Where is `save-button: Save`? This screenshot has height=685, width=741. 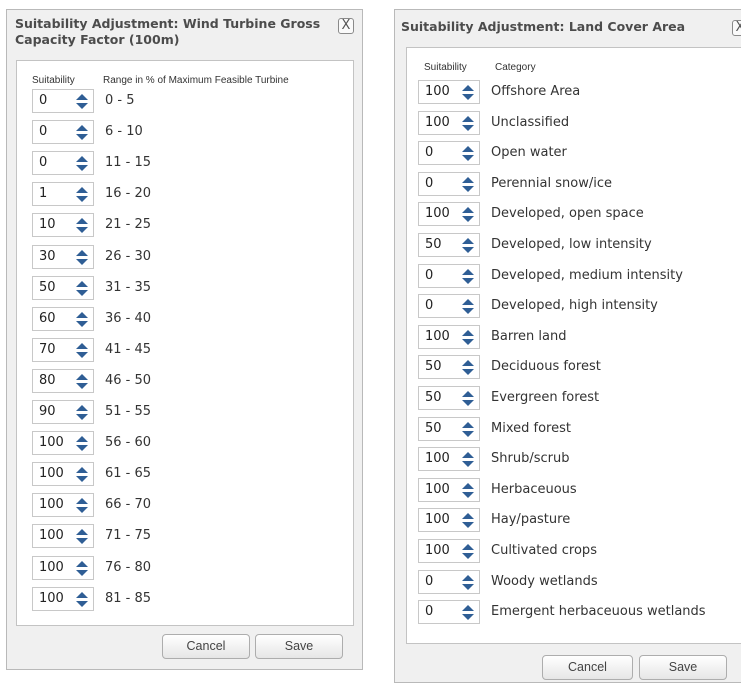
save-button: Save is located at coordinates (683, 667).